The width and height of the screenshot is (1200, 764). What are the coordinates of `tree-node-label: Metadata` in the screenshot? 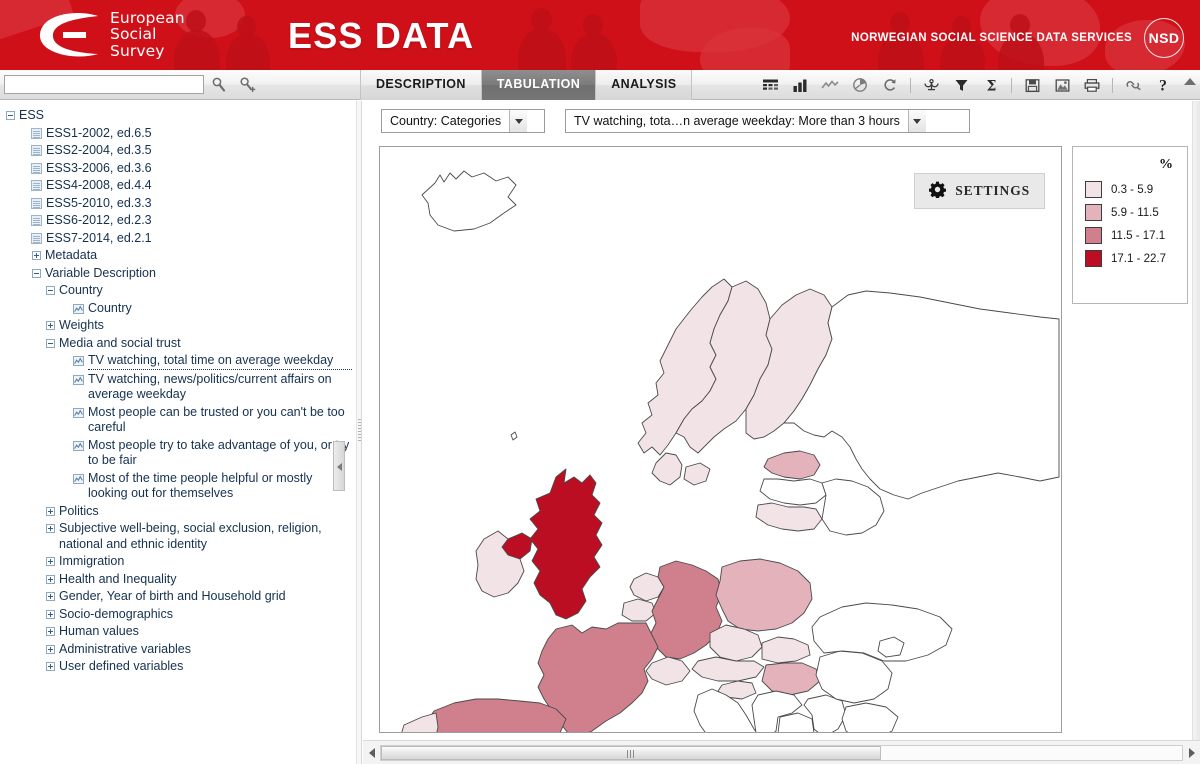 It's located at (198, 256).